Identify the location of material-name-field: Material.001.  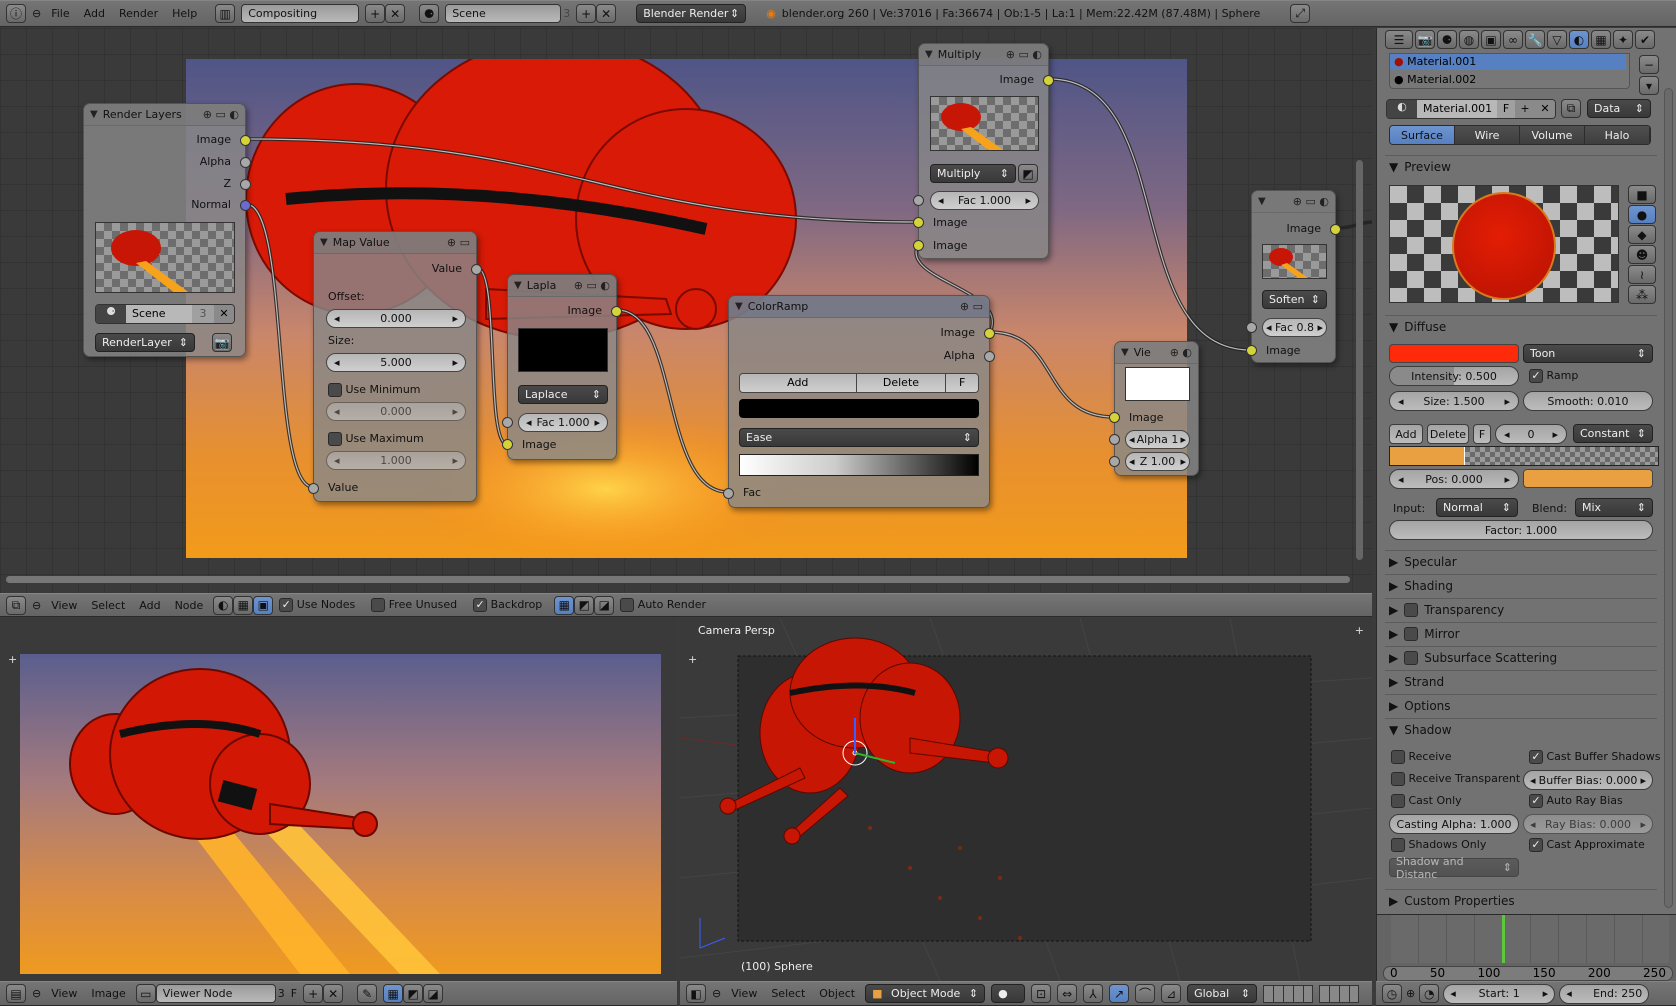
(1457, 109).